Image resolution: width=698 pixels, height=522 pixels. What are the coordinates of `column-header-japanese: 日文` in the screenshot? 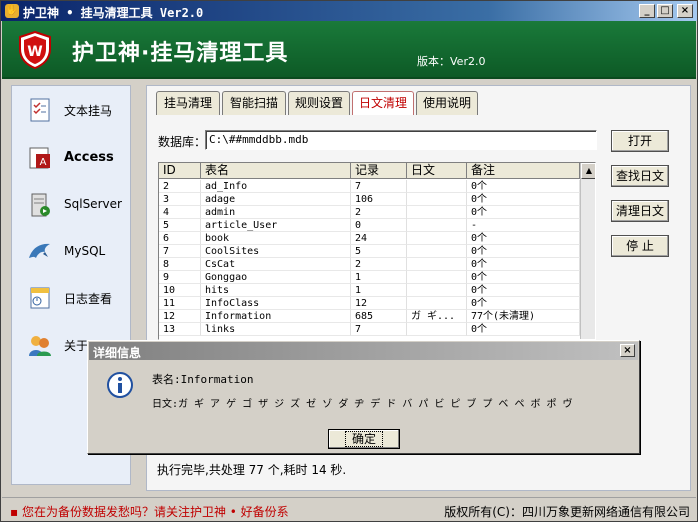 It's located at (437, 171).